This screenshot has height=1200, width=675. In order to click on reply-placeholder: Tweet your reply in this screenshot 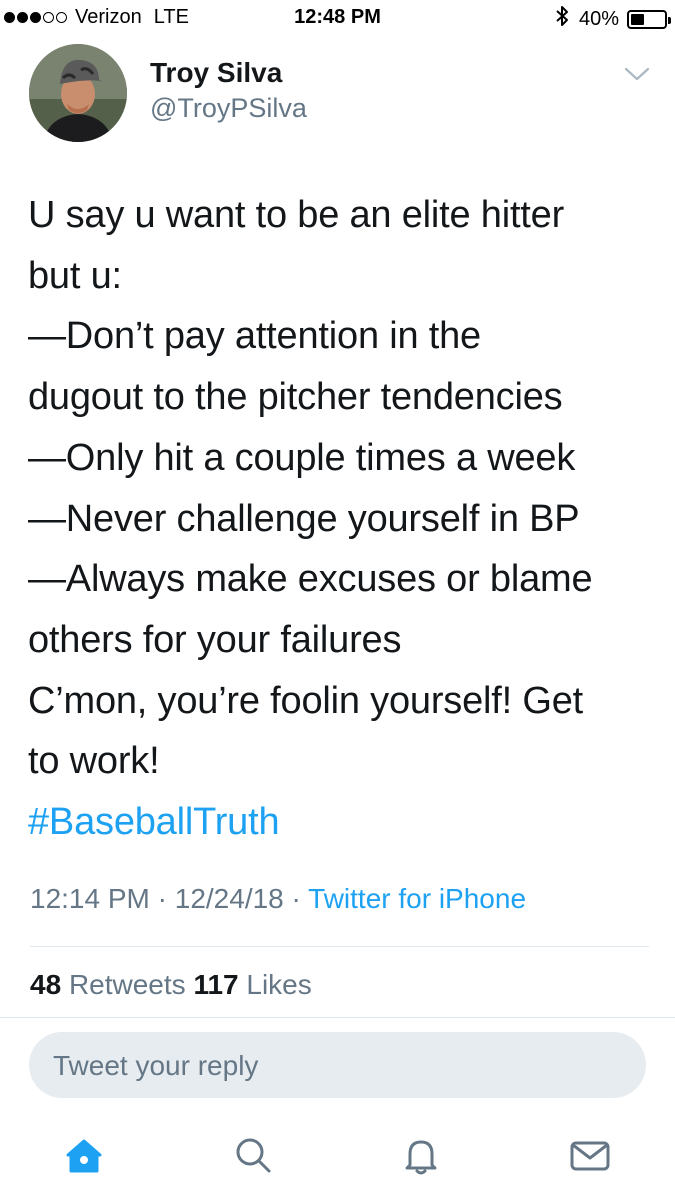, I will do `click(156, 1065)`.